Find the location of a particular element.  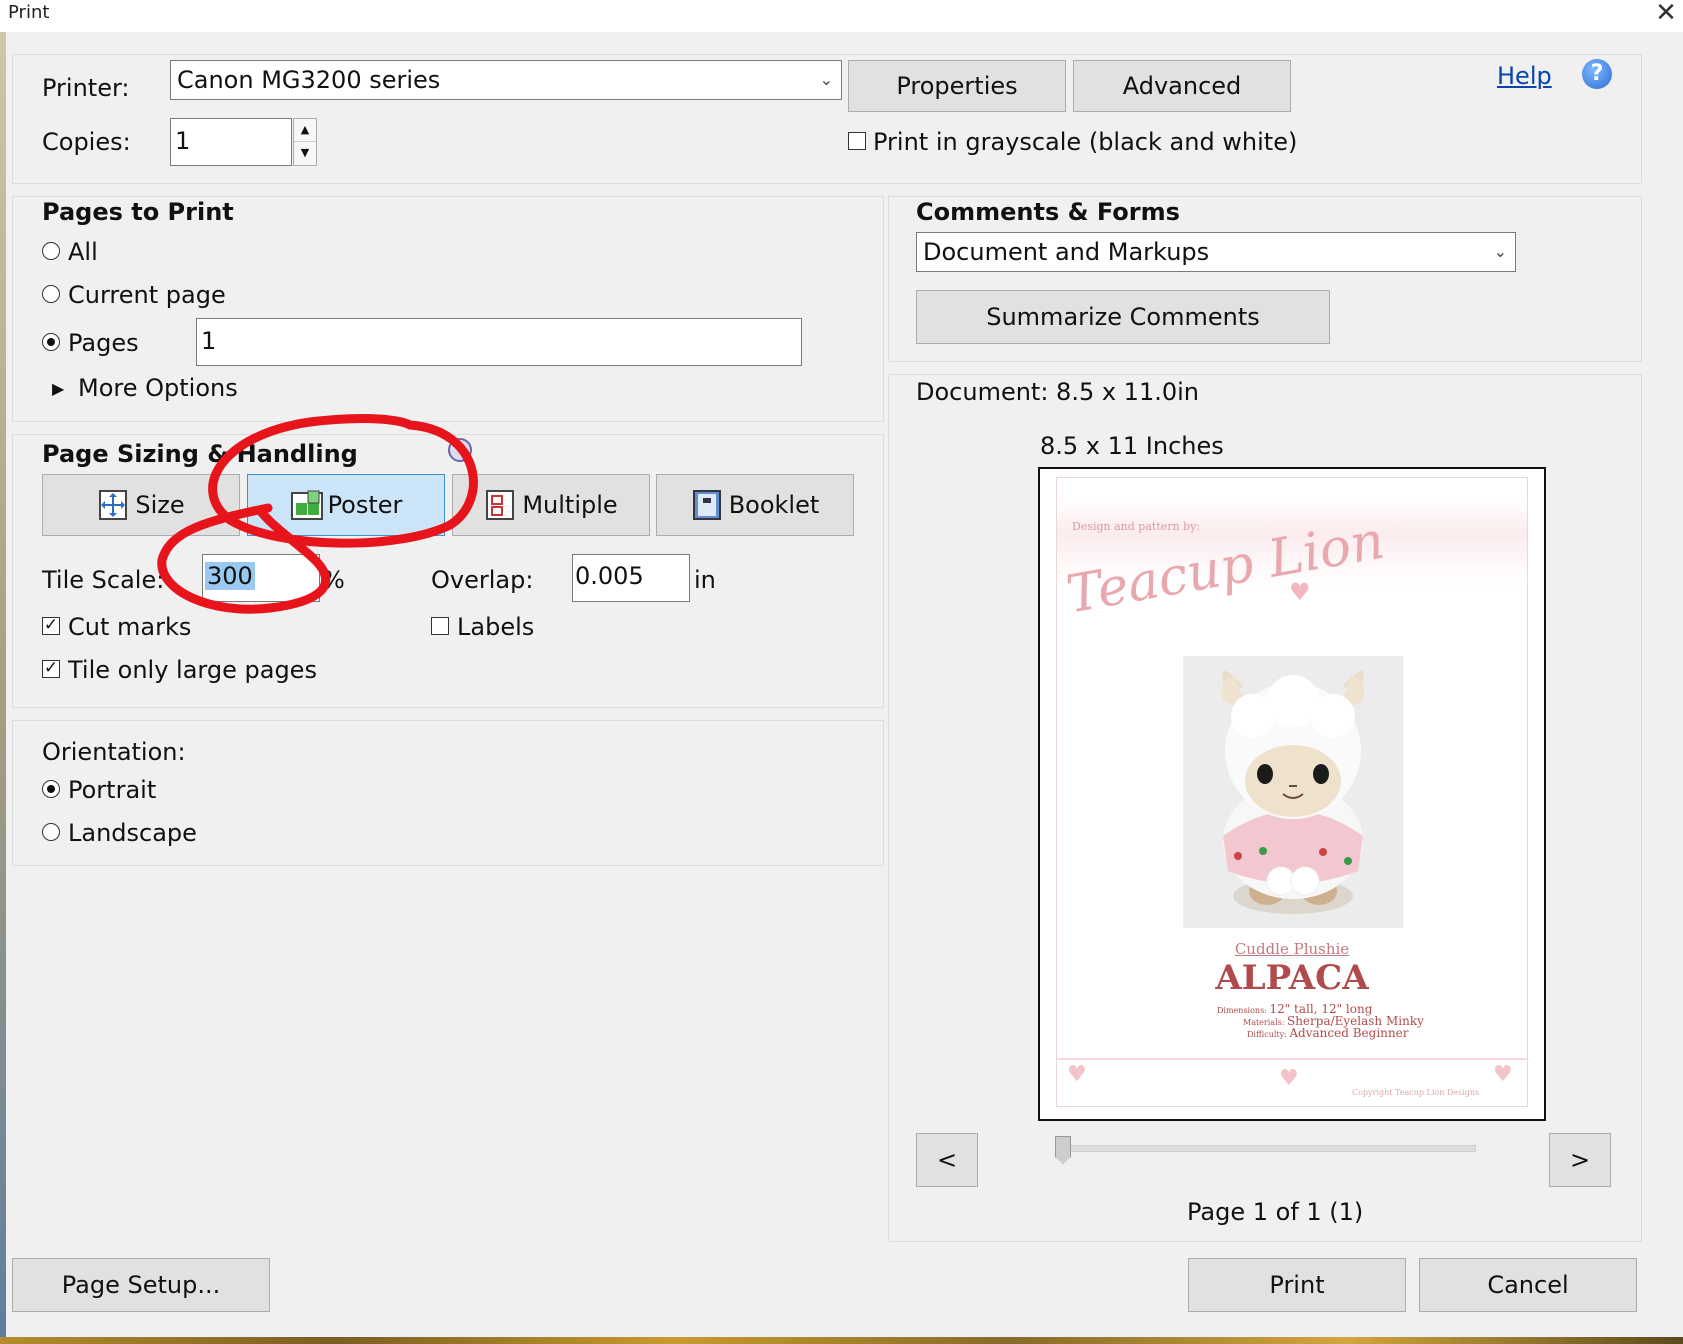

tile-large-checkbox: ✓ is located at coordinates (51, 669).